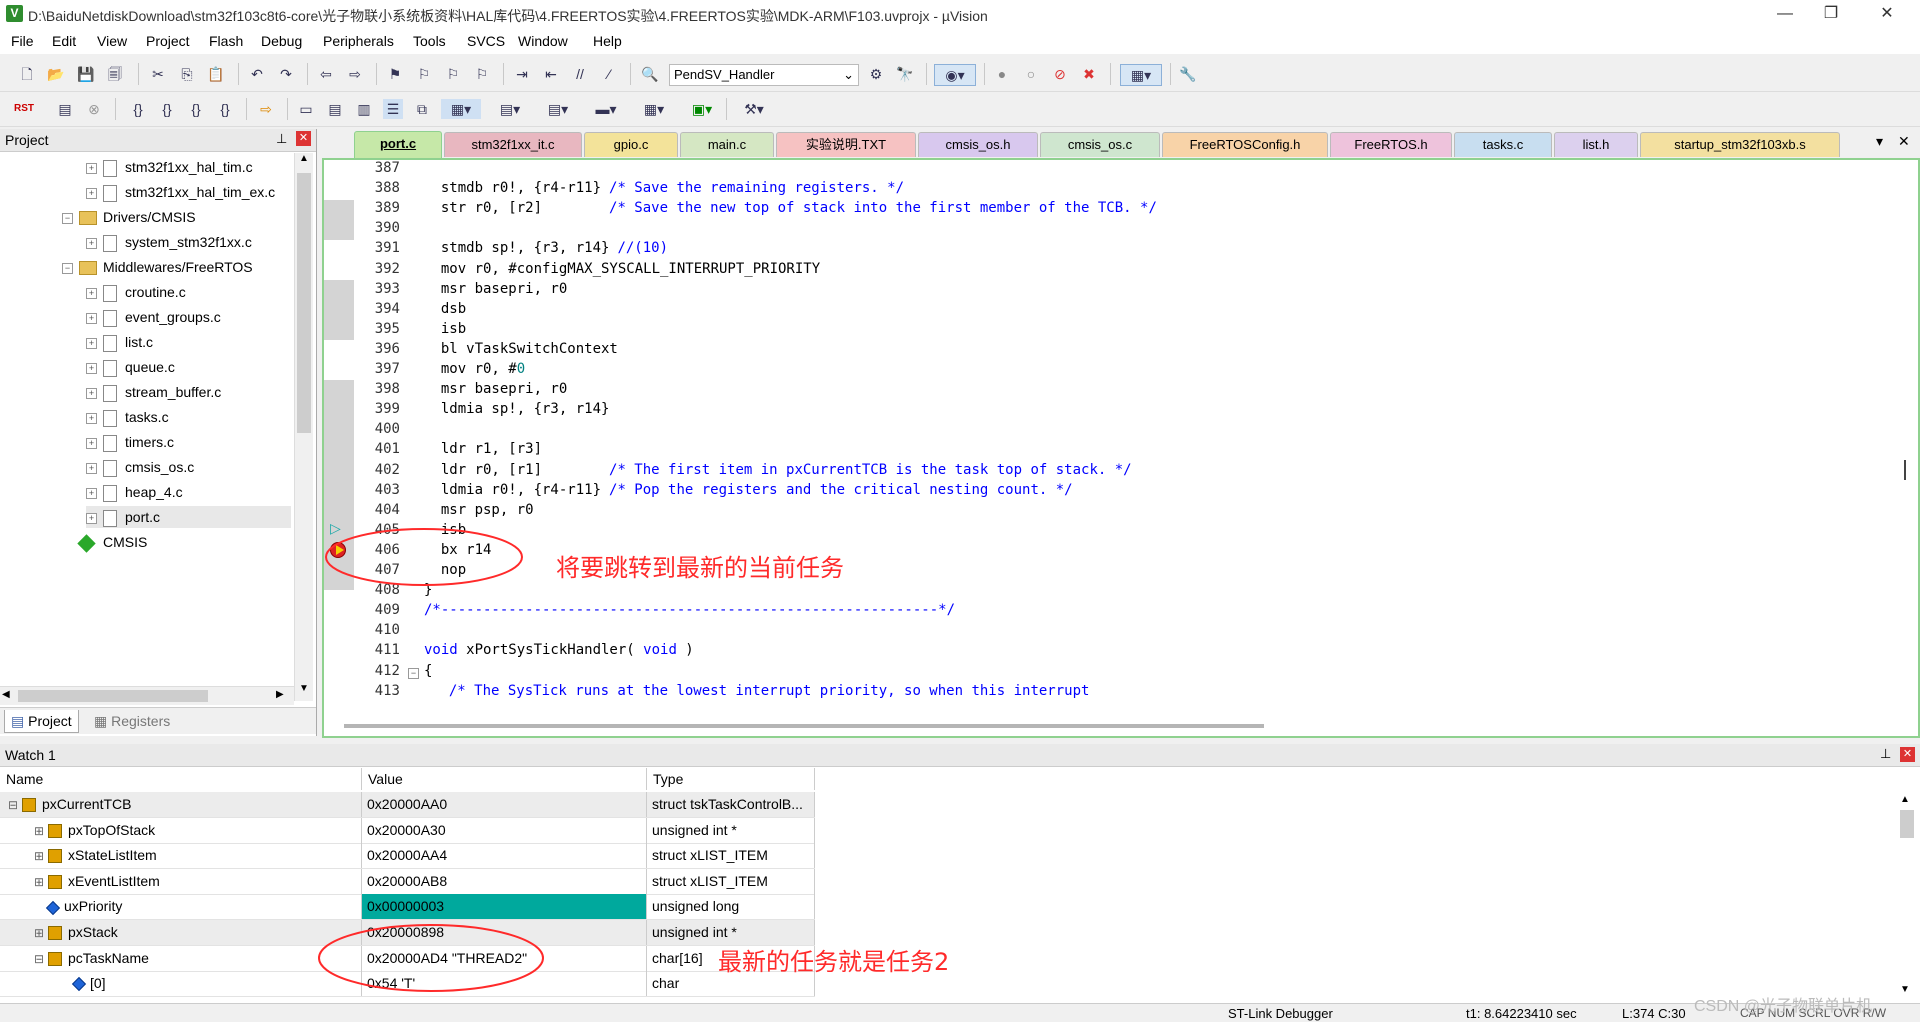 The width and height of the screenshot is (1920, 1022). I want to click on stop-icon: ⊗, so click(94, 109).